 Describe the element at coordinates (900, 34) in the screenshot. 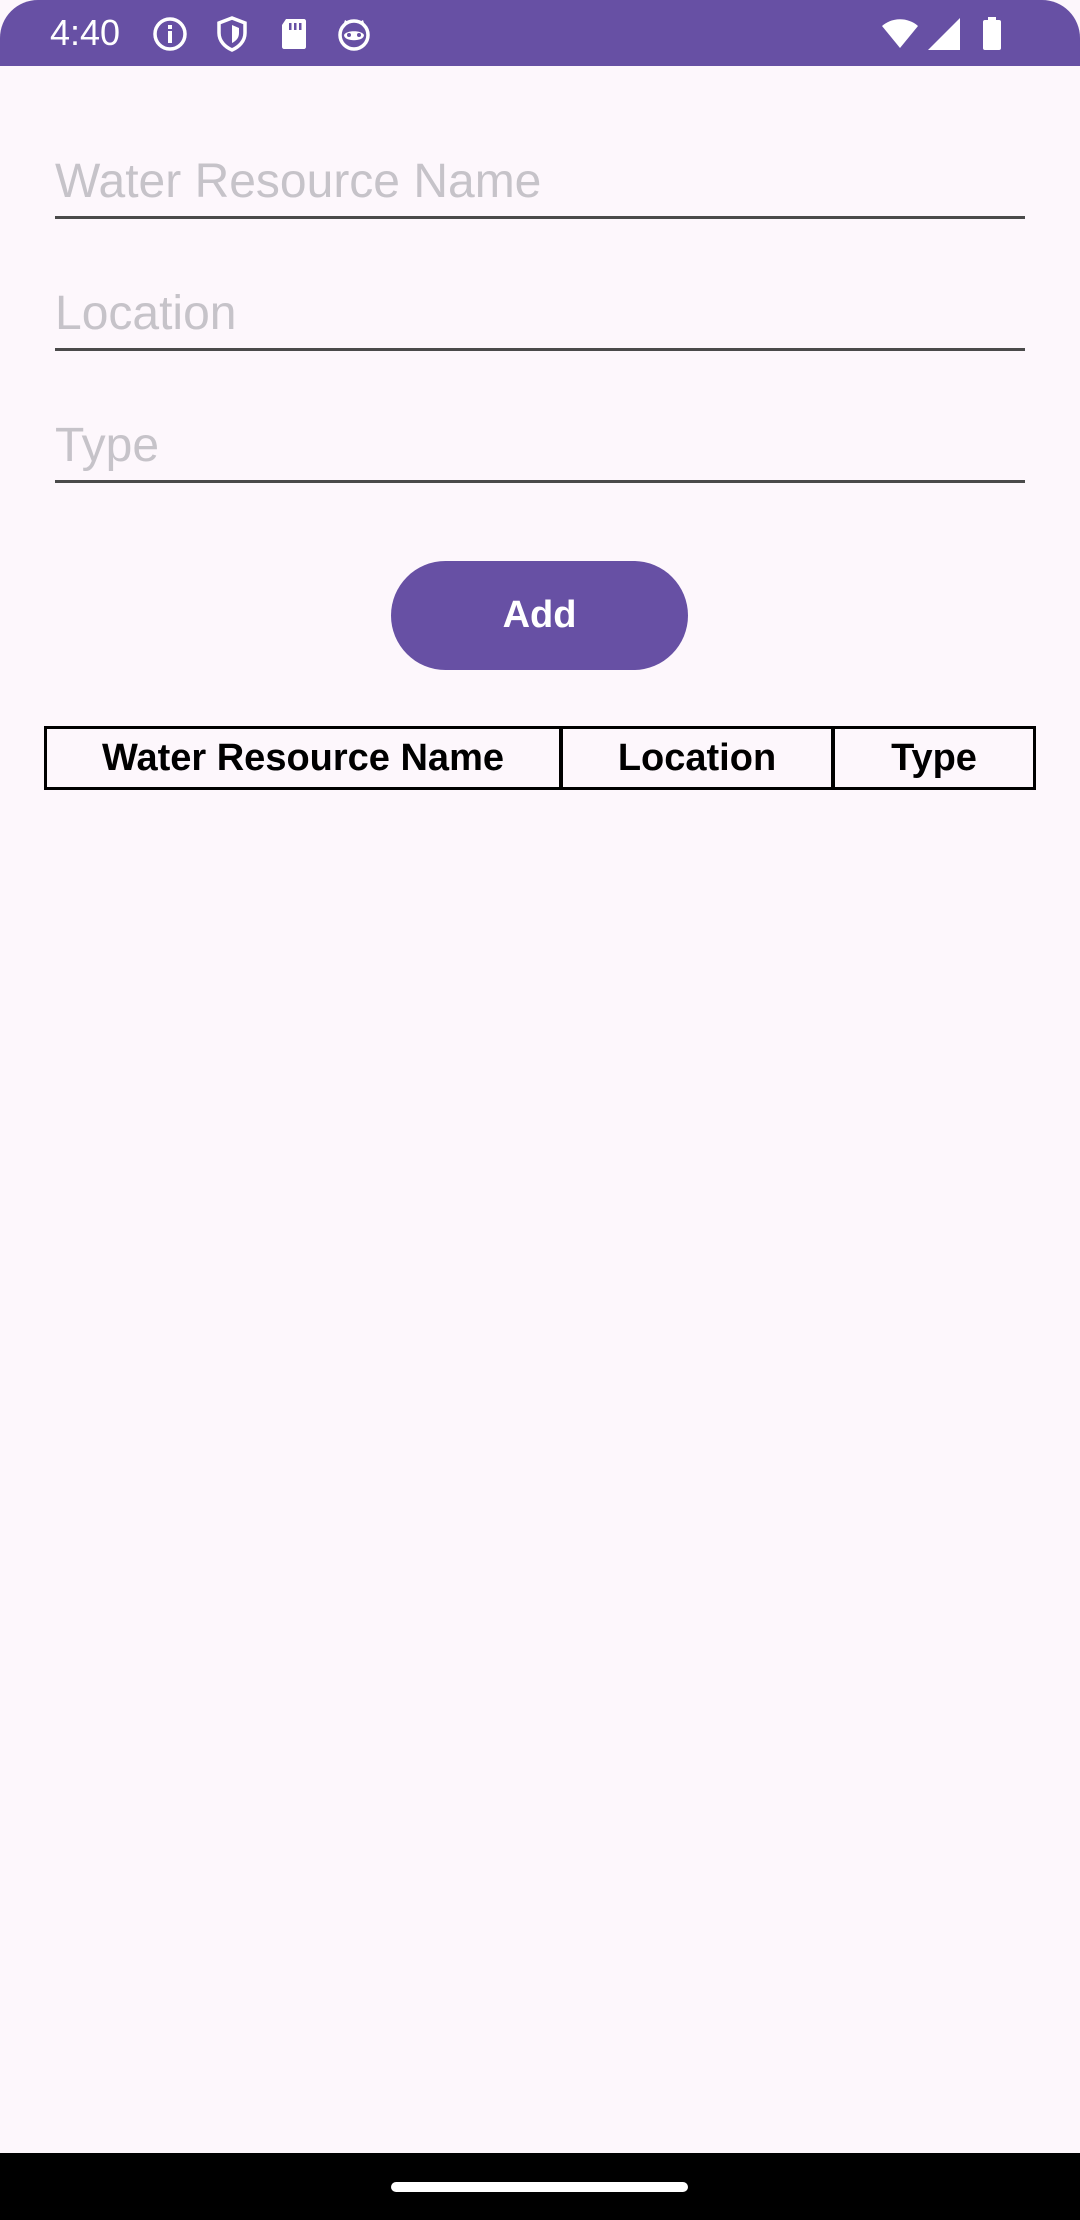

I see `wifi-icon` at that location.